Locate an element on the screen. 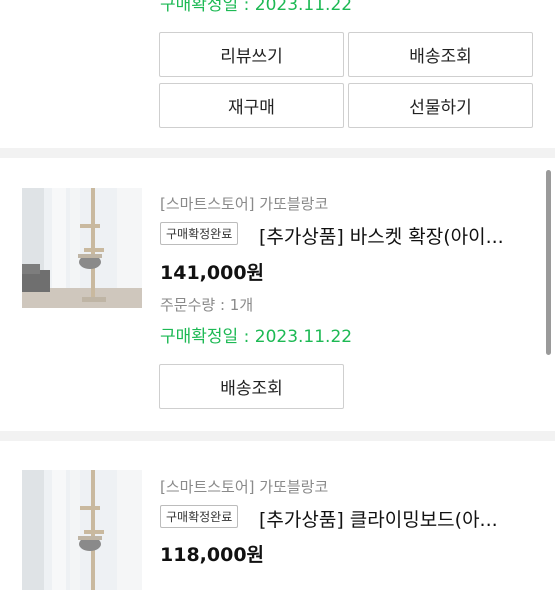 The height and width of the screenshot is (590, 555). order-quantity: 주문수량 : 1개 is located at coordinates (206, 304).